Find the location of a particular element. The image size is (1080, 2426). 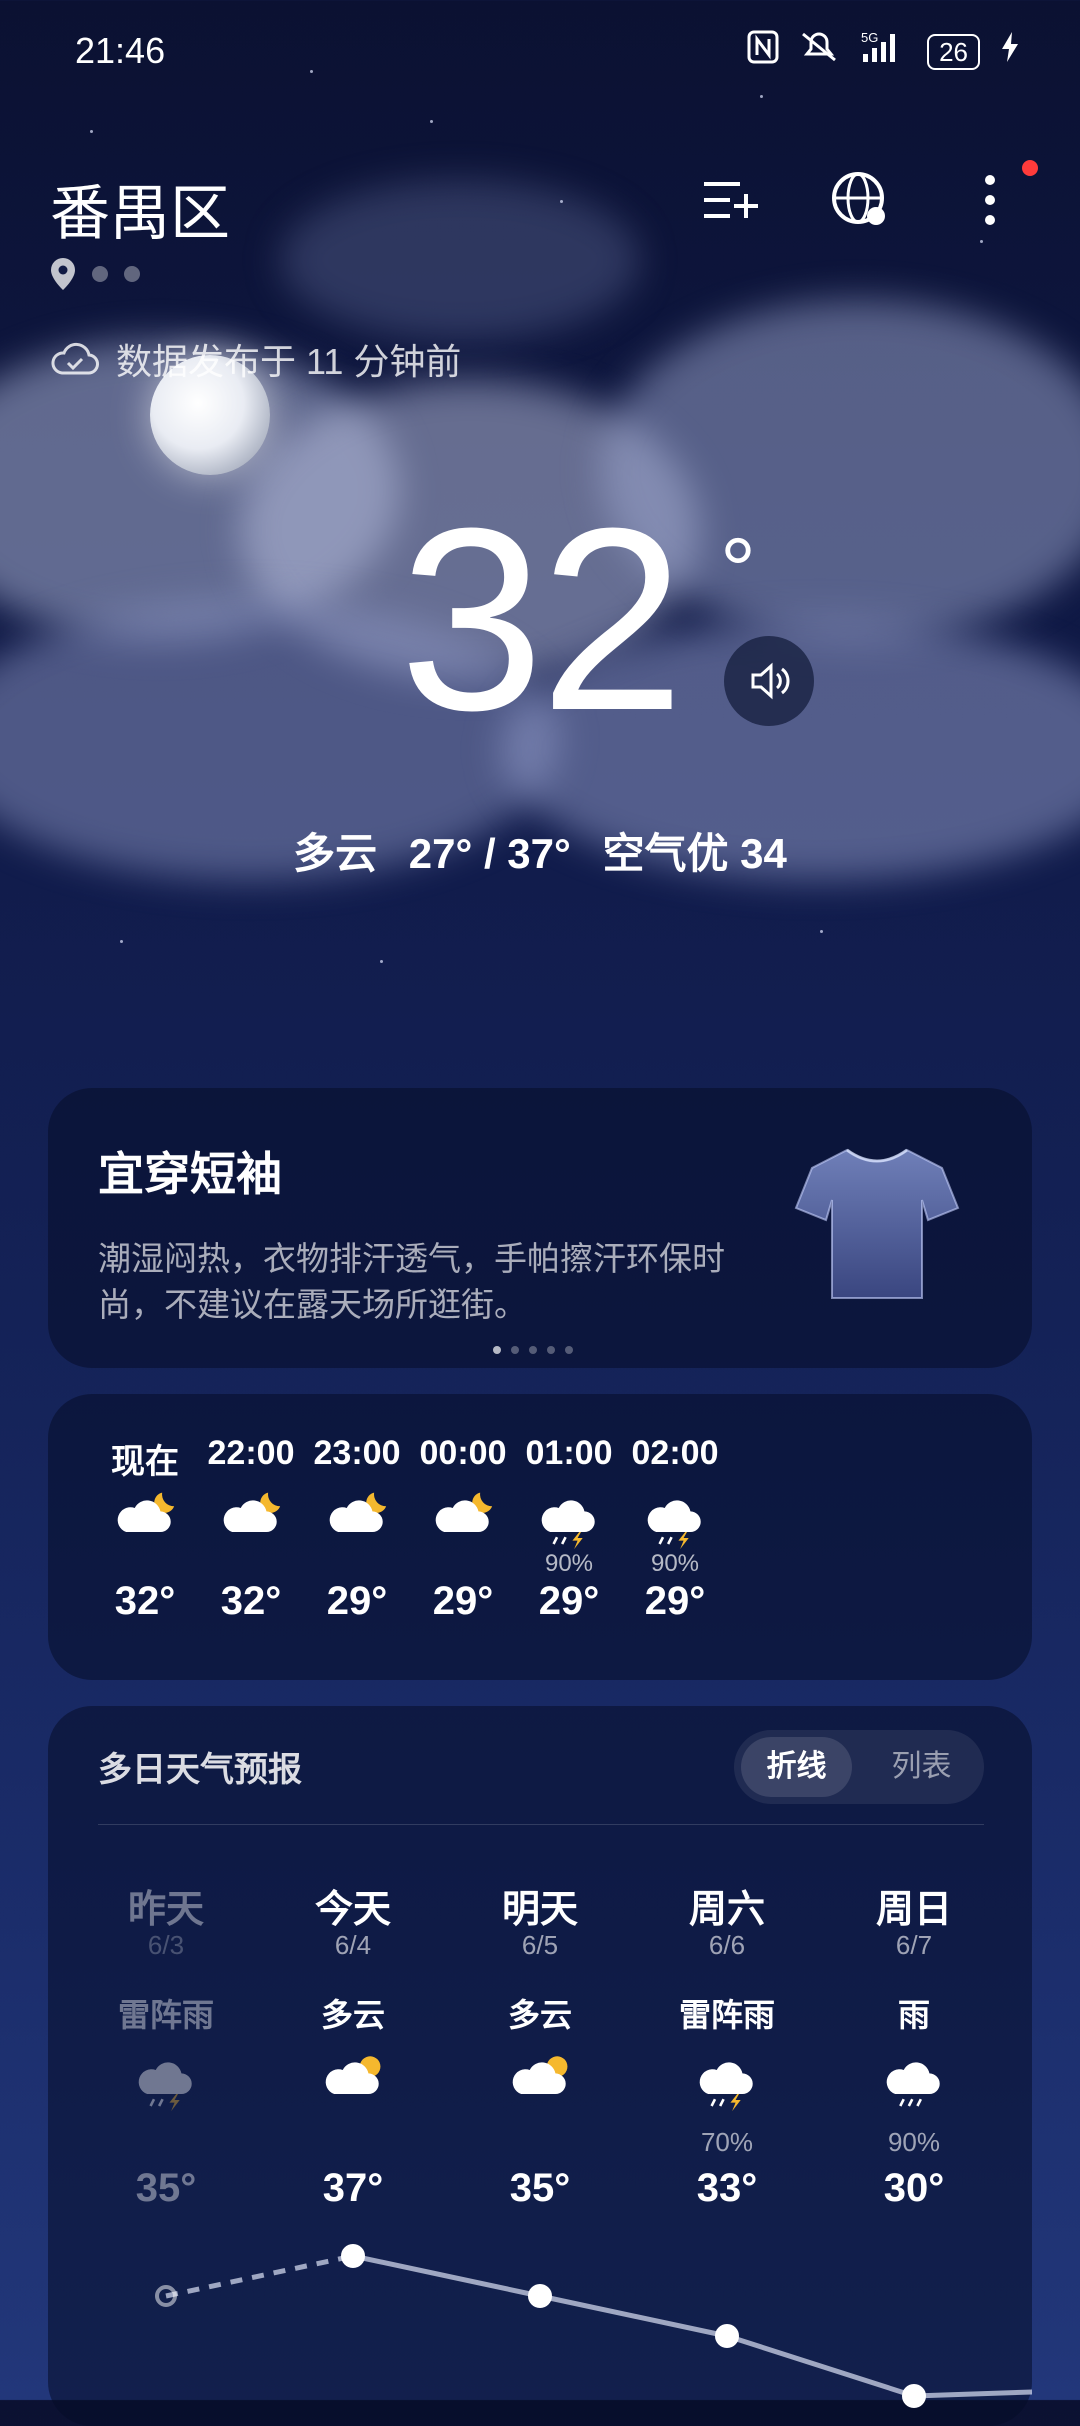

card-pager is located at coordinates (533, 1350).